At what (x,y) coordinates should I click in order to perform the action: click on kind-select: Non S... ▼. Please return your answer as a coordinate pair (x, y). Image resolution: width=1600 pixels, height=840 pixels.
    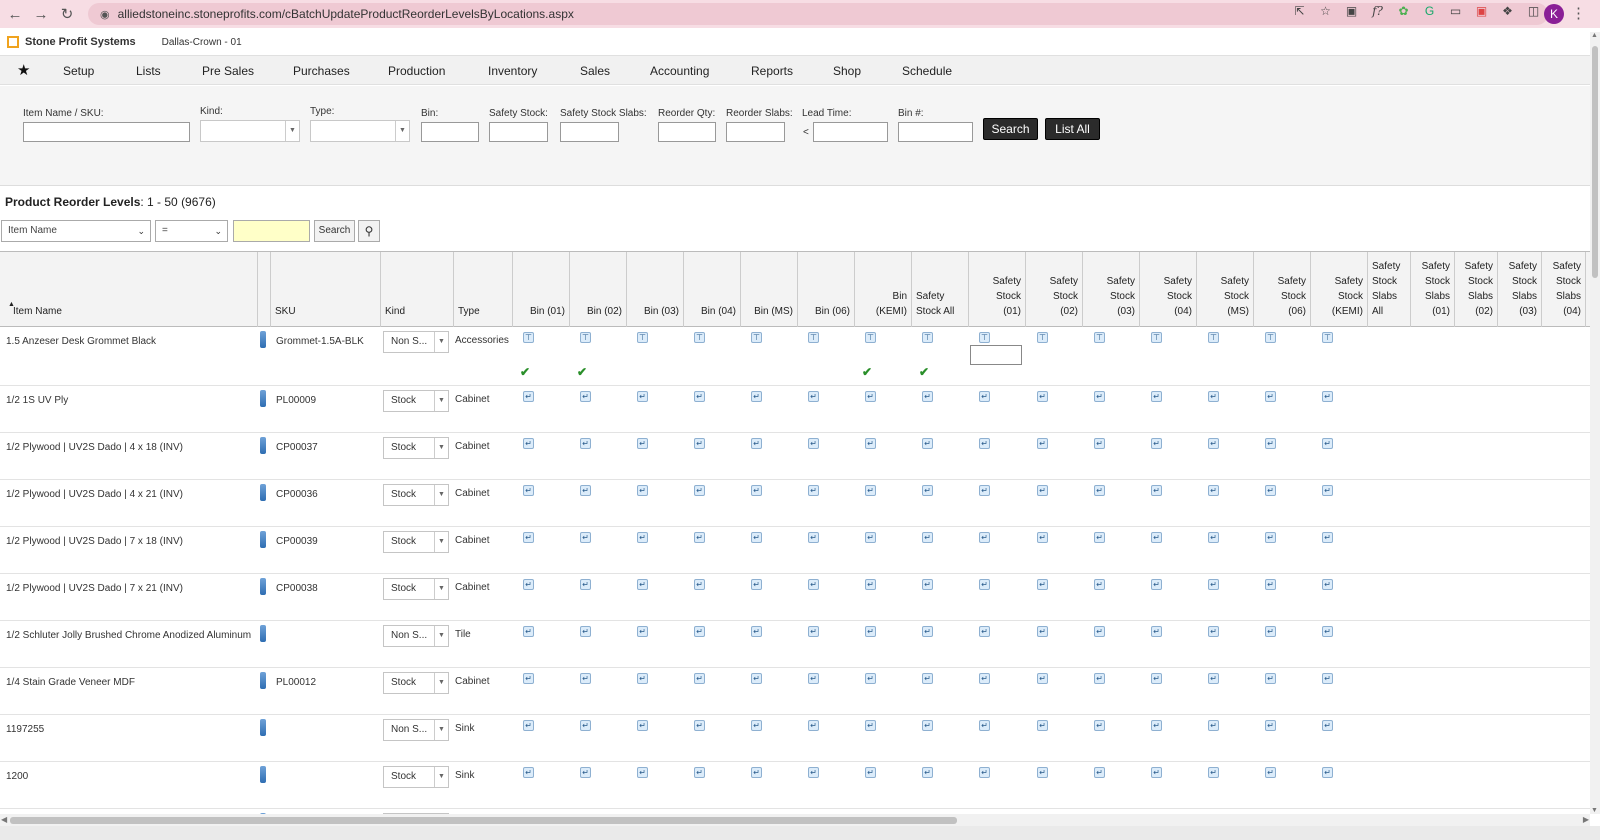
    Looking at the image, I should click on (416, 730).